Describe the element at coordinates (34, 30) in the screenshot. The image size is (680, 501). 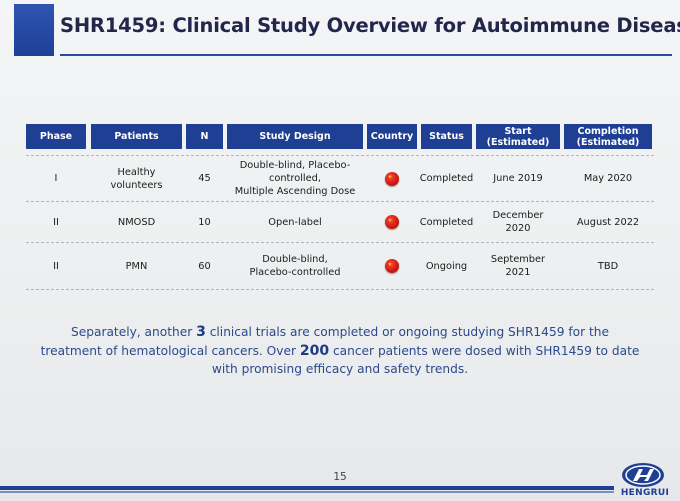
I see `title-accent-block` at that location.